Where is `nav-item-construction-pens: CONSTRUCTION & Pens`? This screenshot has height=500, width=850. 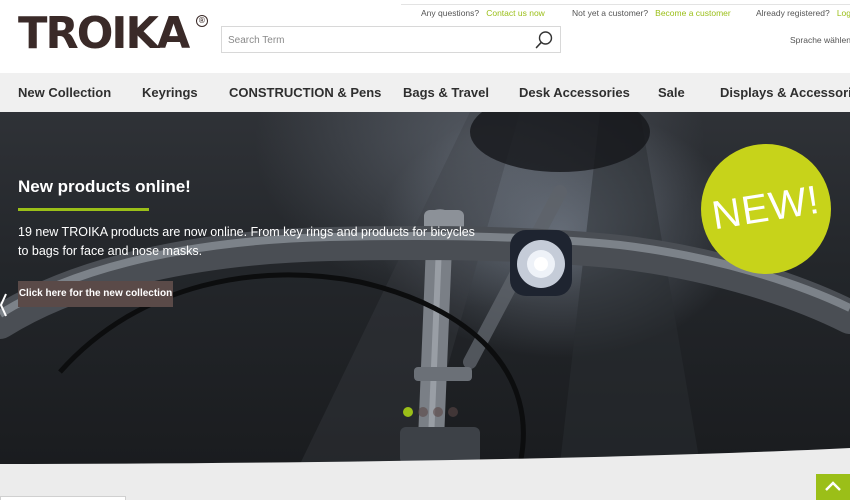
nav-item-construction-pens: CONSTRUCTION & Pens is located at coordinates (305, 92).